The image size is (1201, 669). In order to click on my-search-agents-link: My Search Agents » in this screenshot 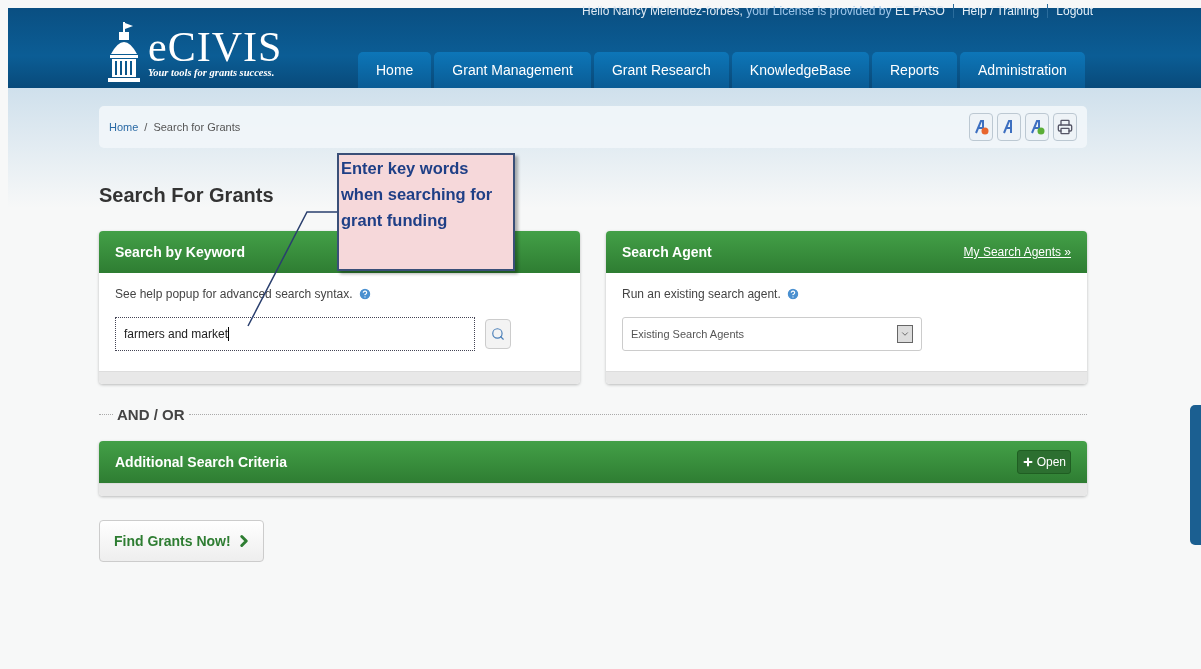, I will do `click(1017, 252)`.